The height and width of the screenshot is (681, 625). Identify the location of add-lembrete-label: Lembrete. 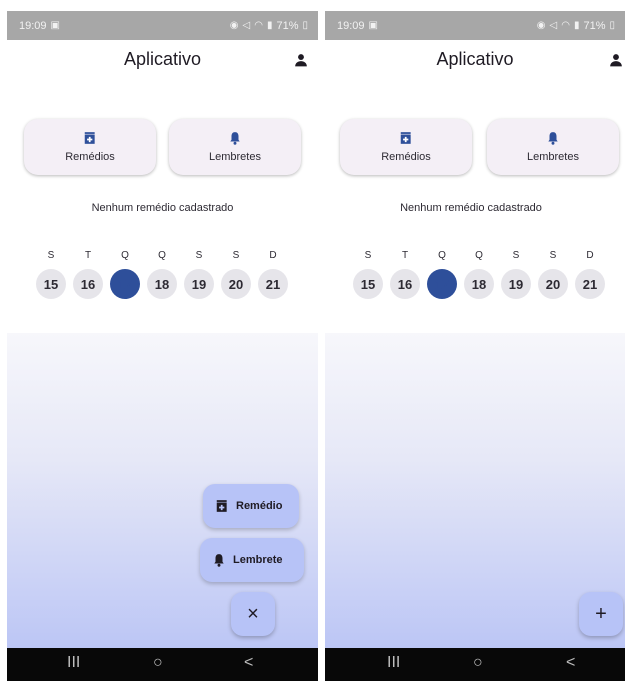
(258, 560).